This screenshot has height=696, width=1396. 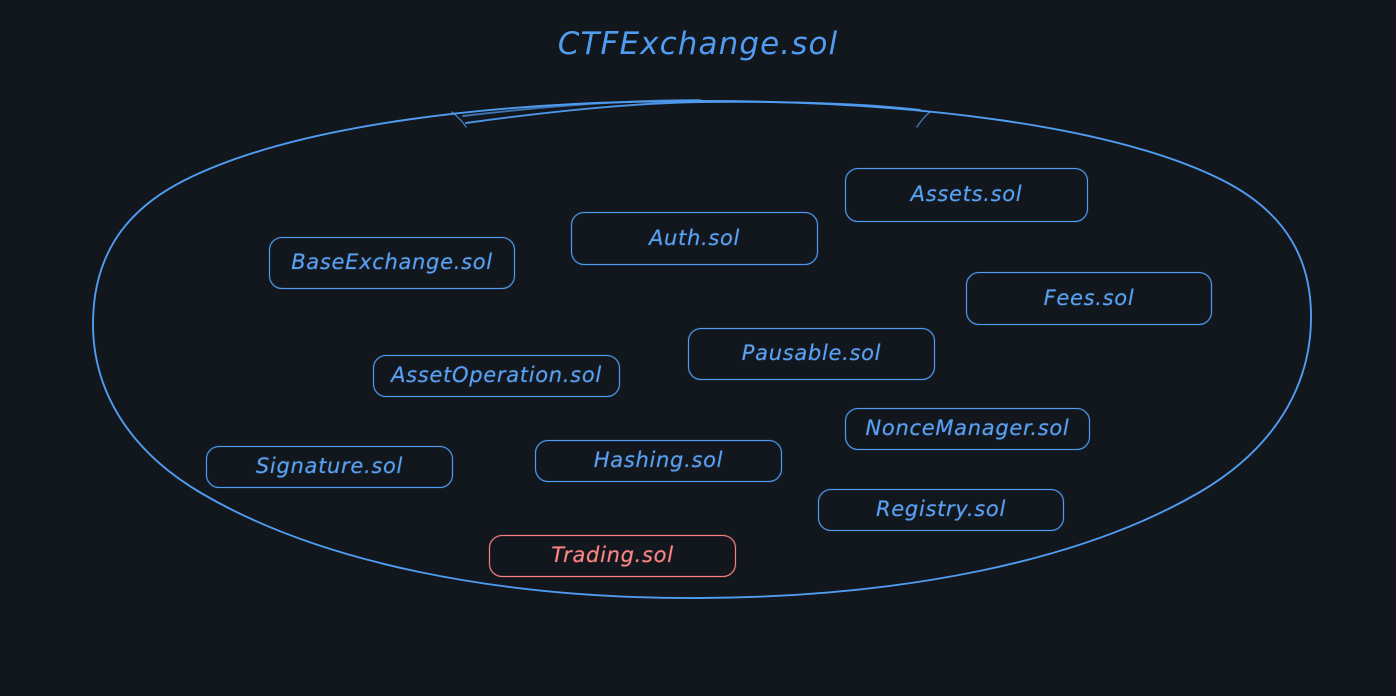 I want to click on node-label: Registry.sol, so click(x=941, y=509).